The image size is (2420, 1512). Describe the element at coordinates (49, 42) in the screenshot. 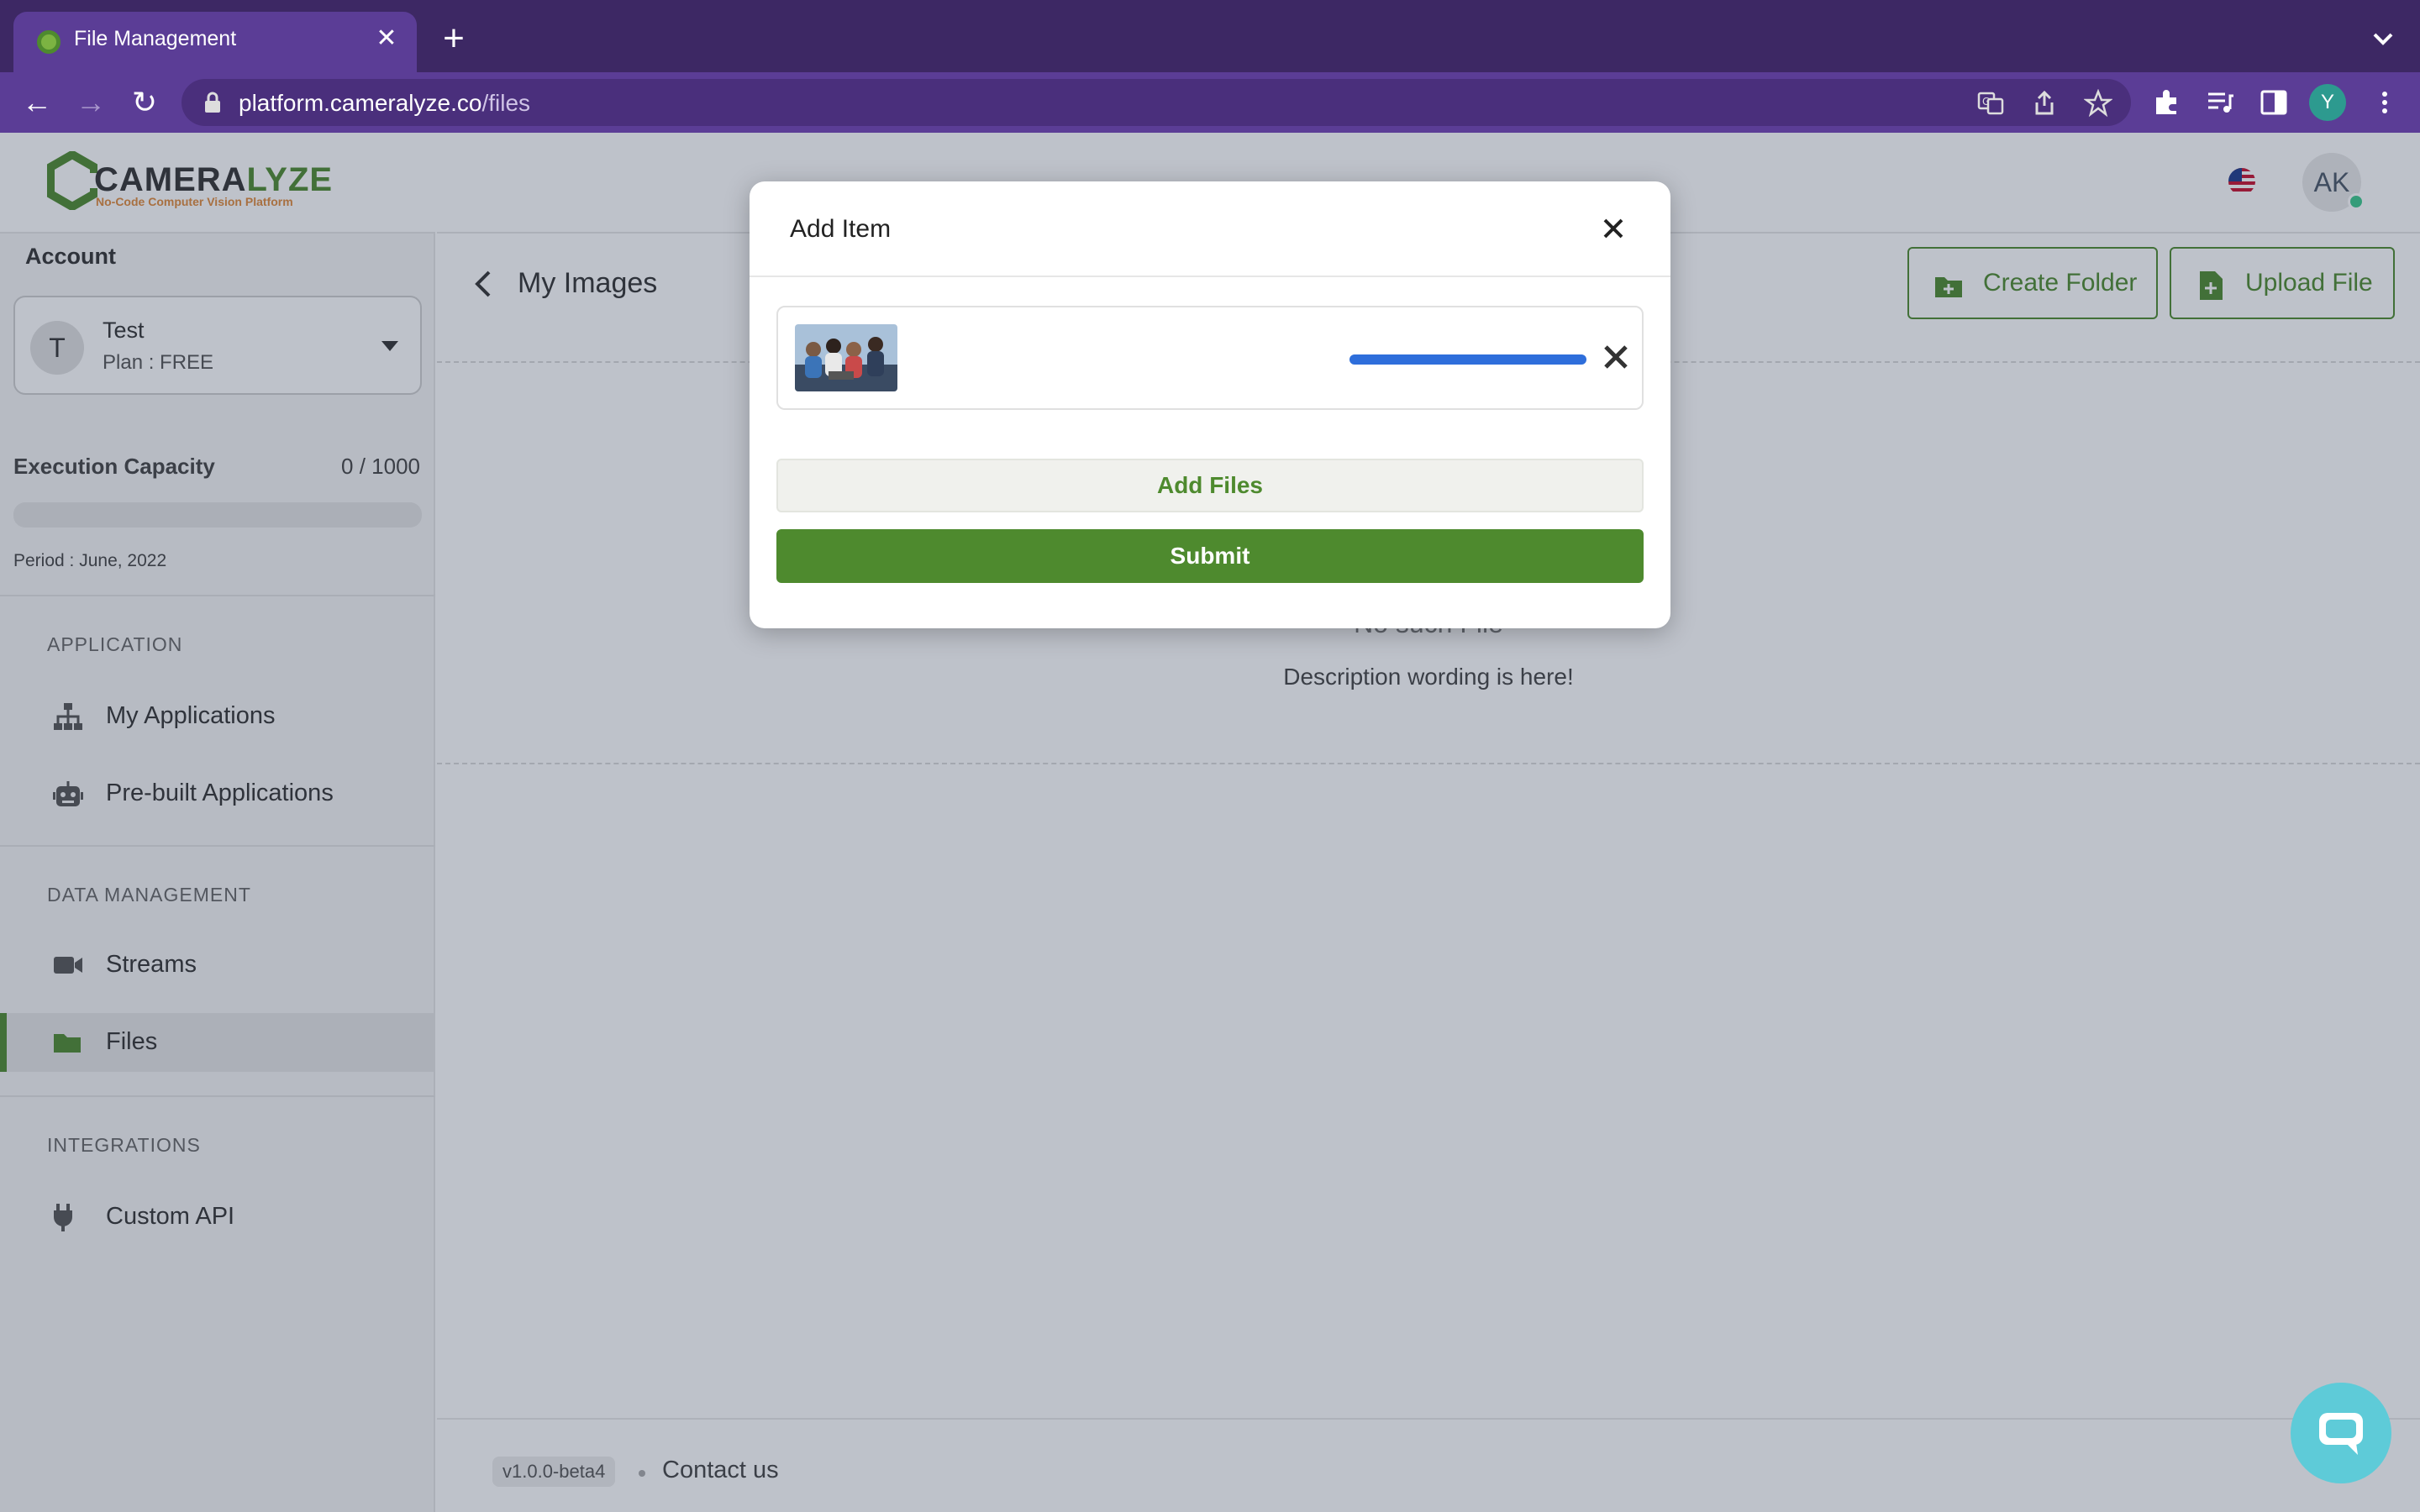

I see `favicon-icon` at that location.